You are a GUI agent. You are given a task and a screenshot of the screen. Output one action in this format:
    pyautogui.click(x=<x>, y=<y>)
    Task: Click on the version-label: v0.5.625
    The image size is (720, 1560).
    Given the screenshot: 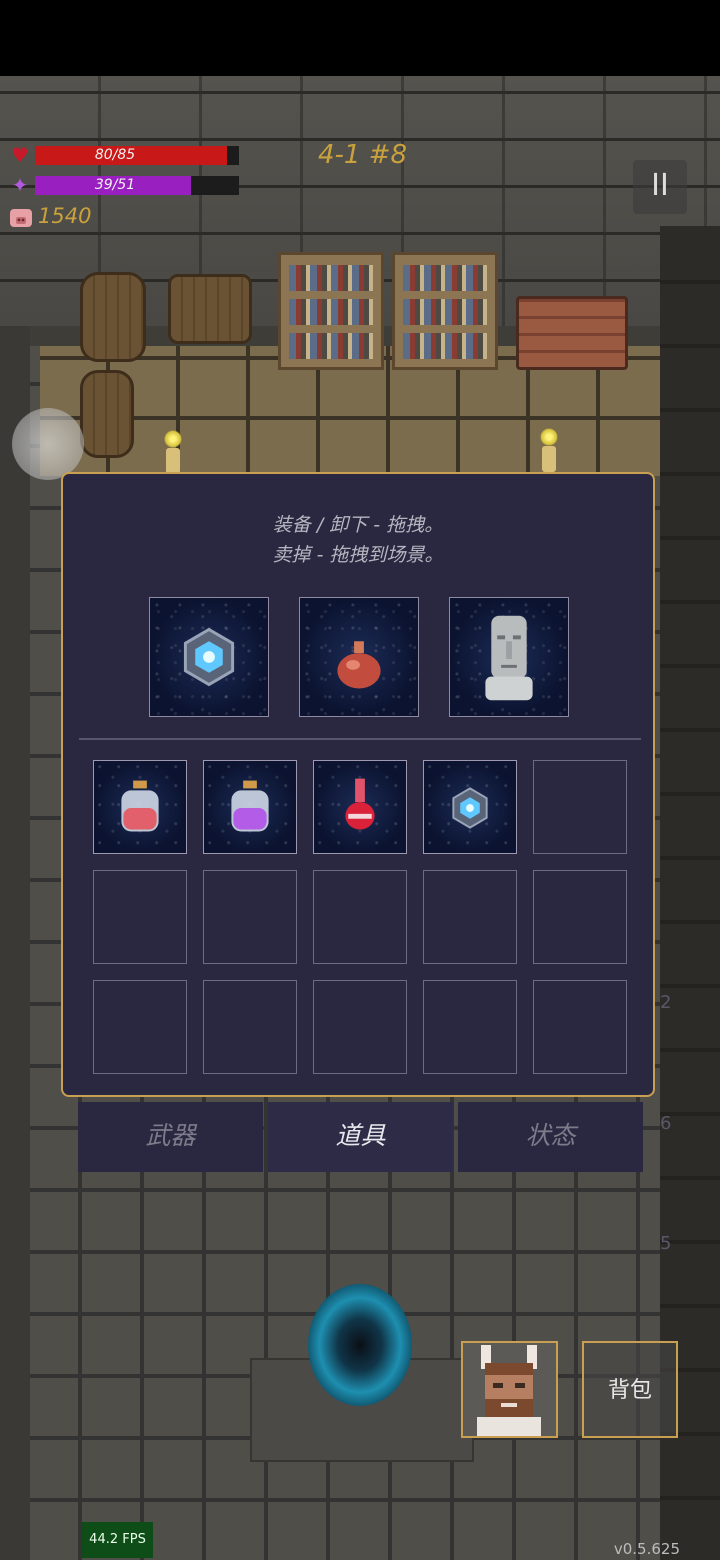 What is the action you would take?
    pyautogui.click(x=646, y=1549)
    